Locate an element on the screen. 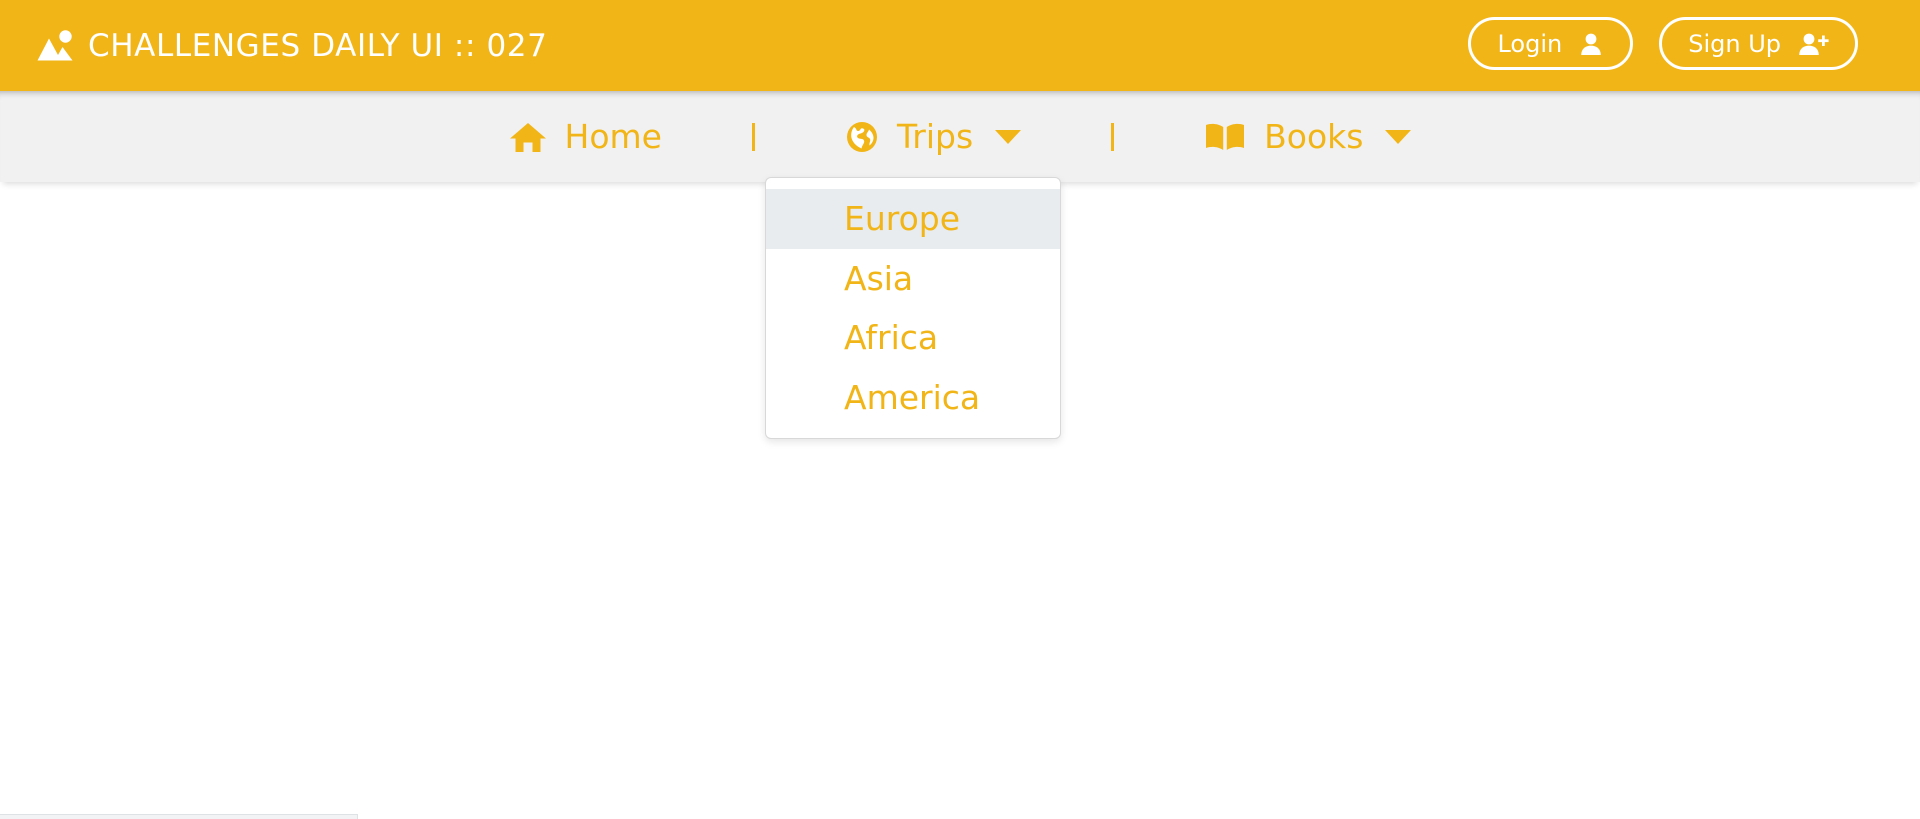 Image resolution: width=1920 pixels, height=819 pixels. bottom-panel-edge is located at coordinates (179, 816).